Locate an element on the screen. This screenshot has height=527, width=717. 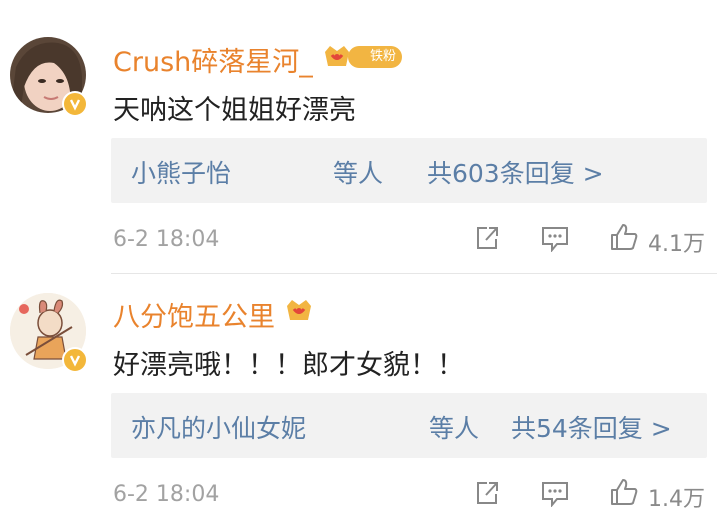
fan-badge: 铁粉 is located at coordinates (375, 57).